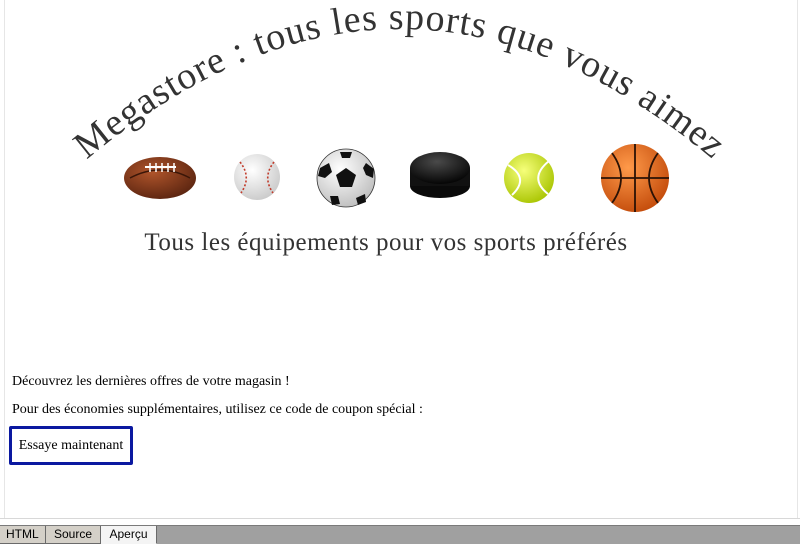 The height and width of the screenshot is (544, 800). Describe the element at coordinates (346, 178) in the screenshot. I see `soccer-ball-icon` at that location.